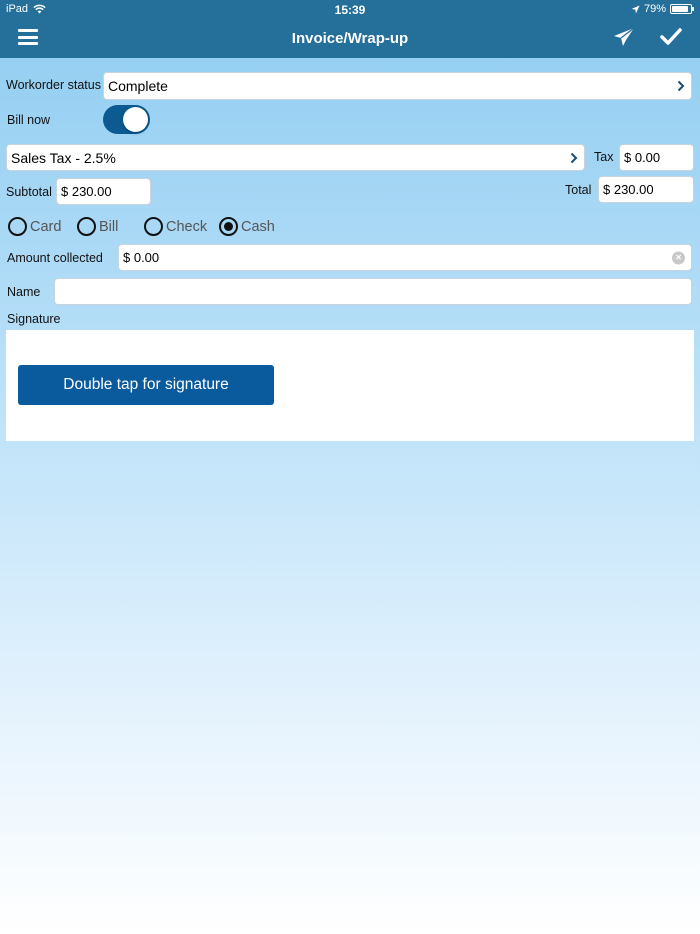  What do you see at coordinates (682, 9) in the screenshot?
I see `battery-icon` at bounding box center [682, 9].